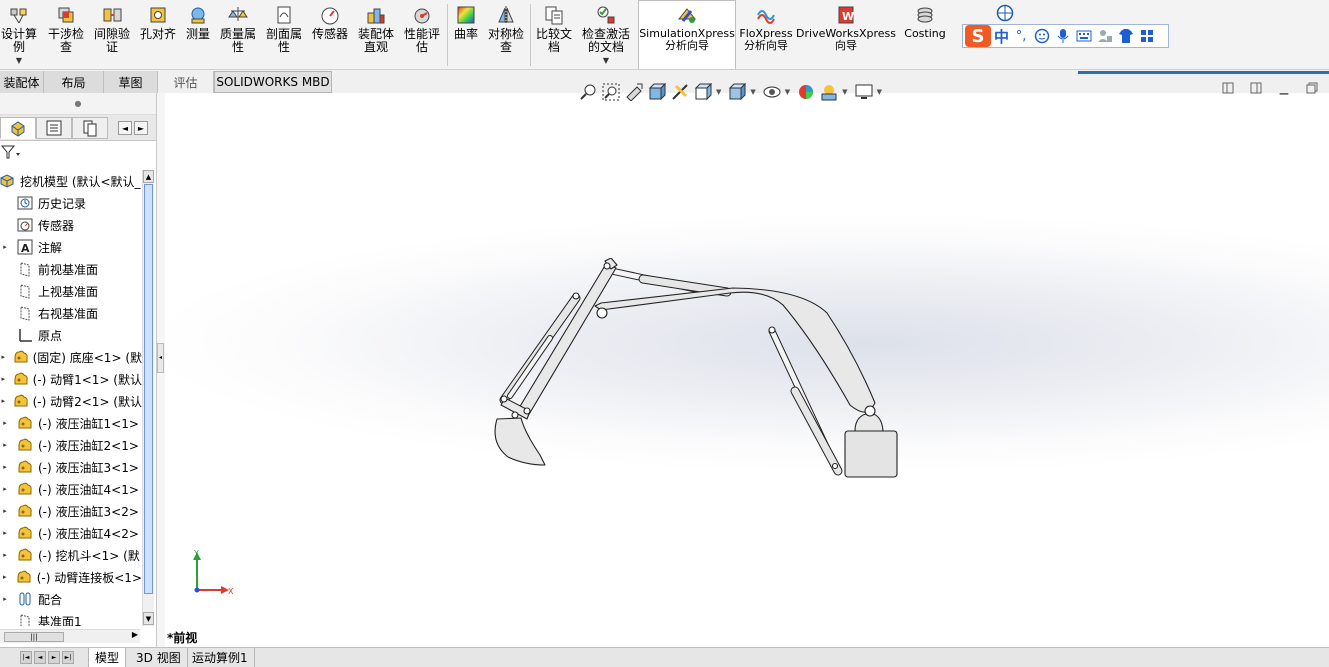 This screenshot has height=667, width=1329. I want to click on restore-right-icon, so click(1256, 88).